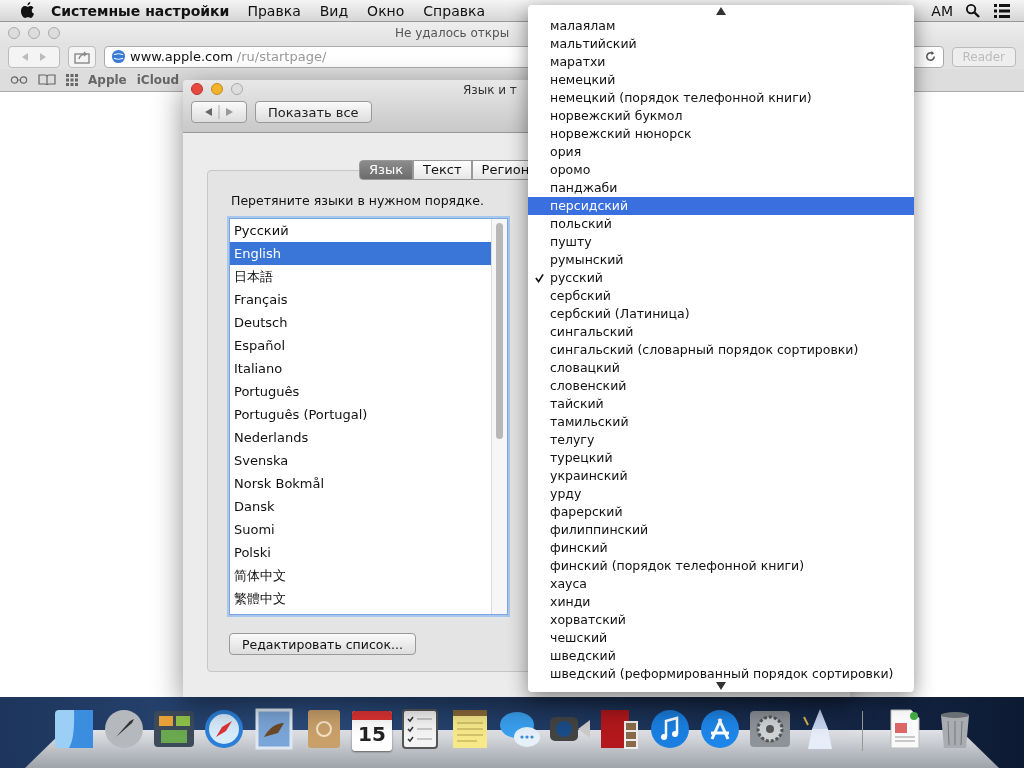  I want to click on language-item: Italiano, so click(360, 368).